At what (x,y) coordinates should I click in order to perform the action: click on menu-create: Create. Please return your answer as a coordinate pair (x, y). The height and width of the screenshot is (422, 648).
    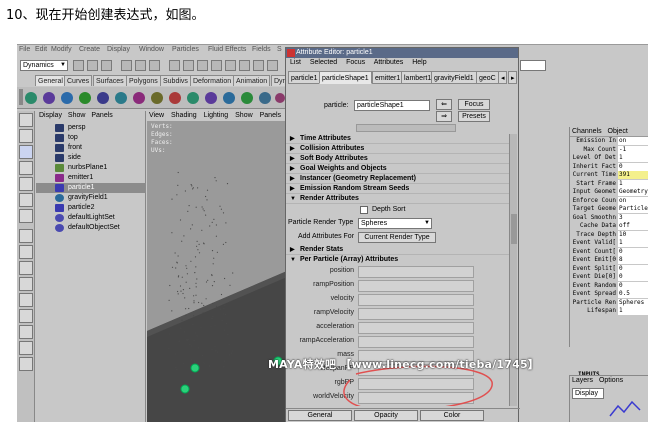
    Looking at the image, I should click on (89, 49).